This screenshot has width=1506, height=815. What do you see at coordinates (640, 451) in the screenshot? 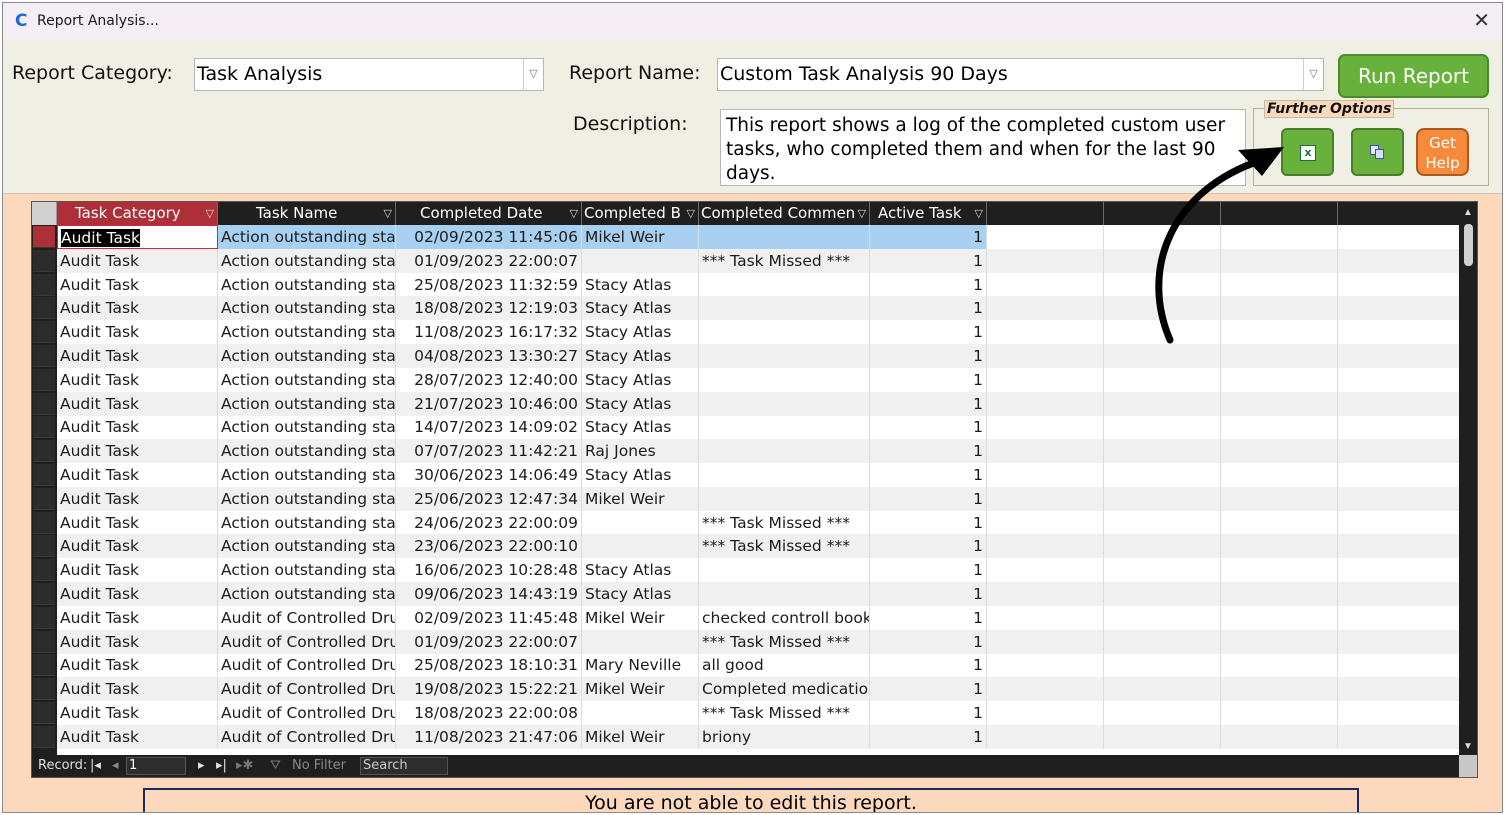
I see `cell-completed-by: Raj Jones` at bounding box center [640, 451].